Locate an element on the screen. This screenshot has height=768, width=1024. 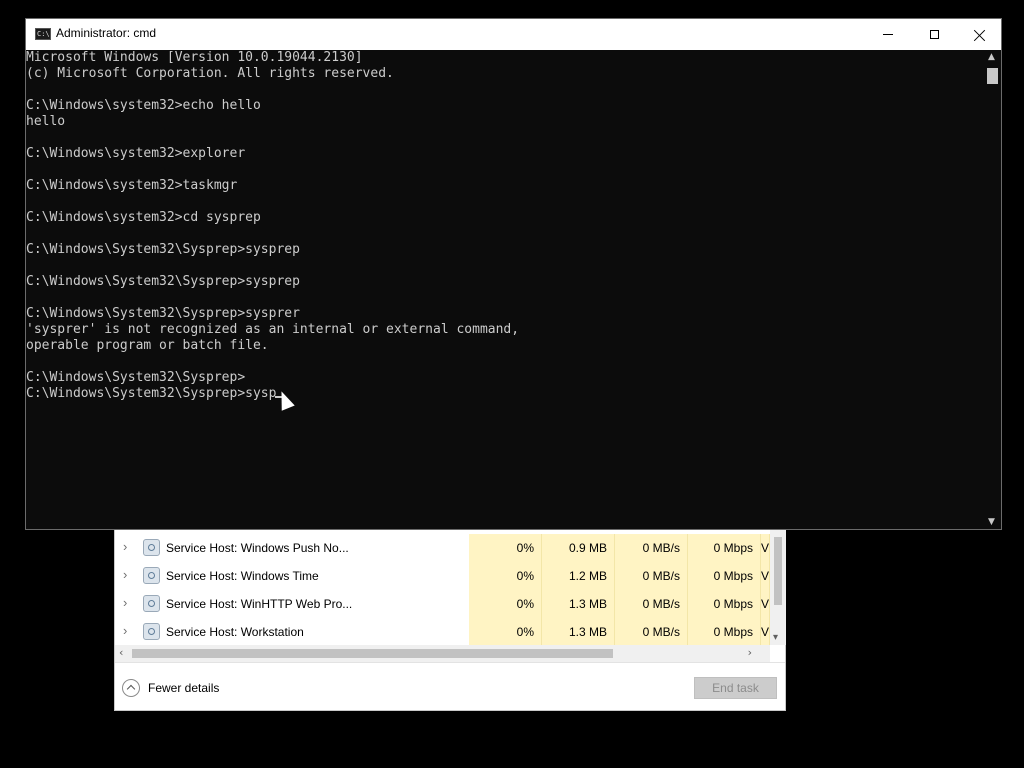
minimize-icon is located at coordinates (888, 34).